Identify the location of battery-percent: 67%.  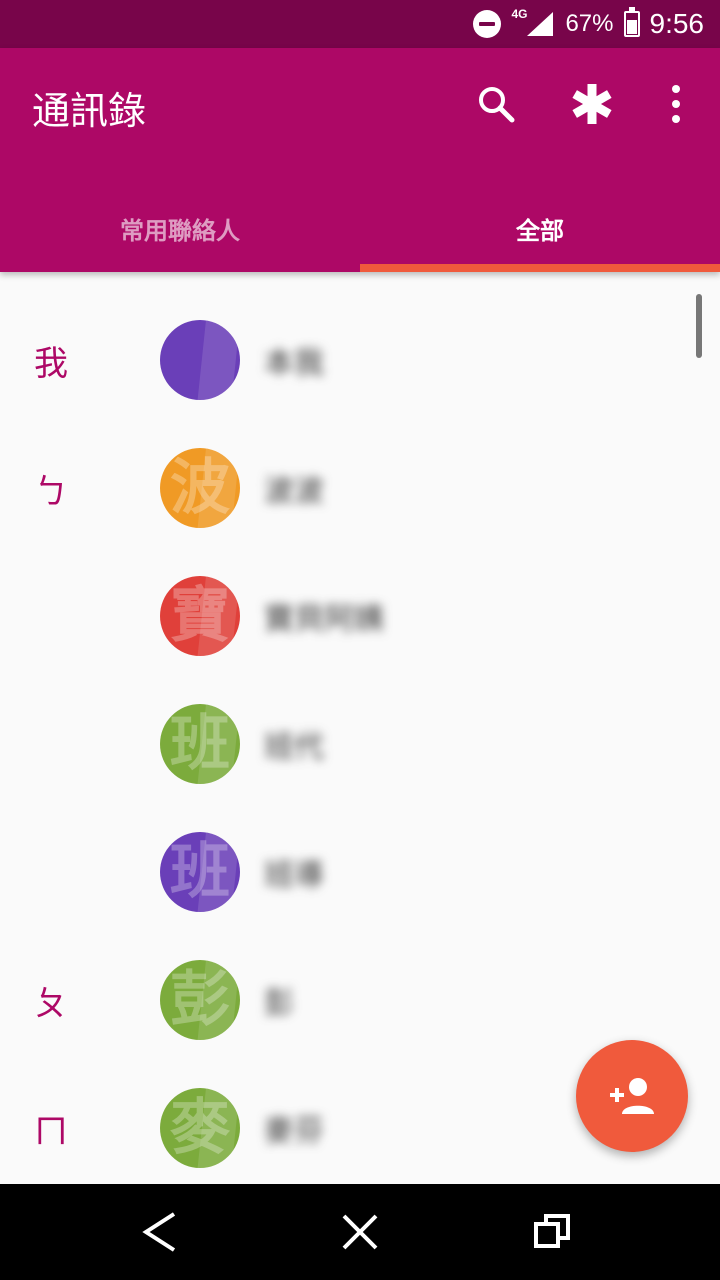
(589, 23).